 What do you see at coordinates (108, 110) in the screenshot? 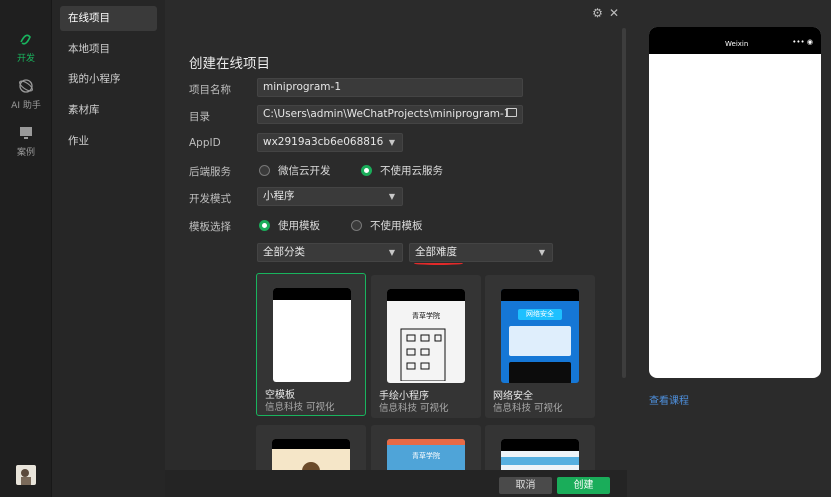
I see `menu-item-materials: 素材库` at bounding box center [108, 110].